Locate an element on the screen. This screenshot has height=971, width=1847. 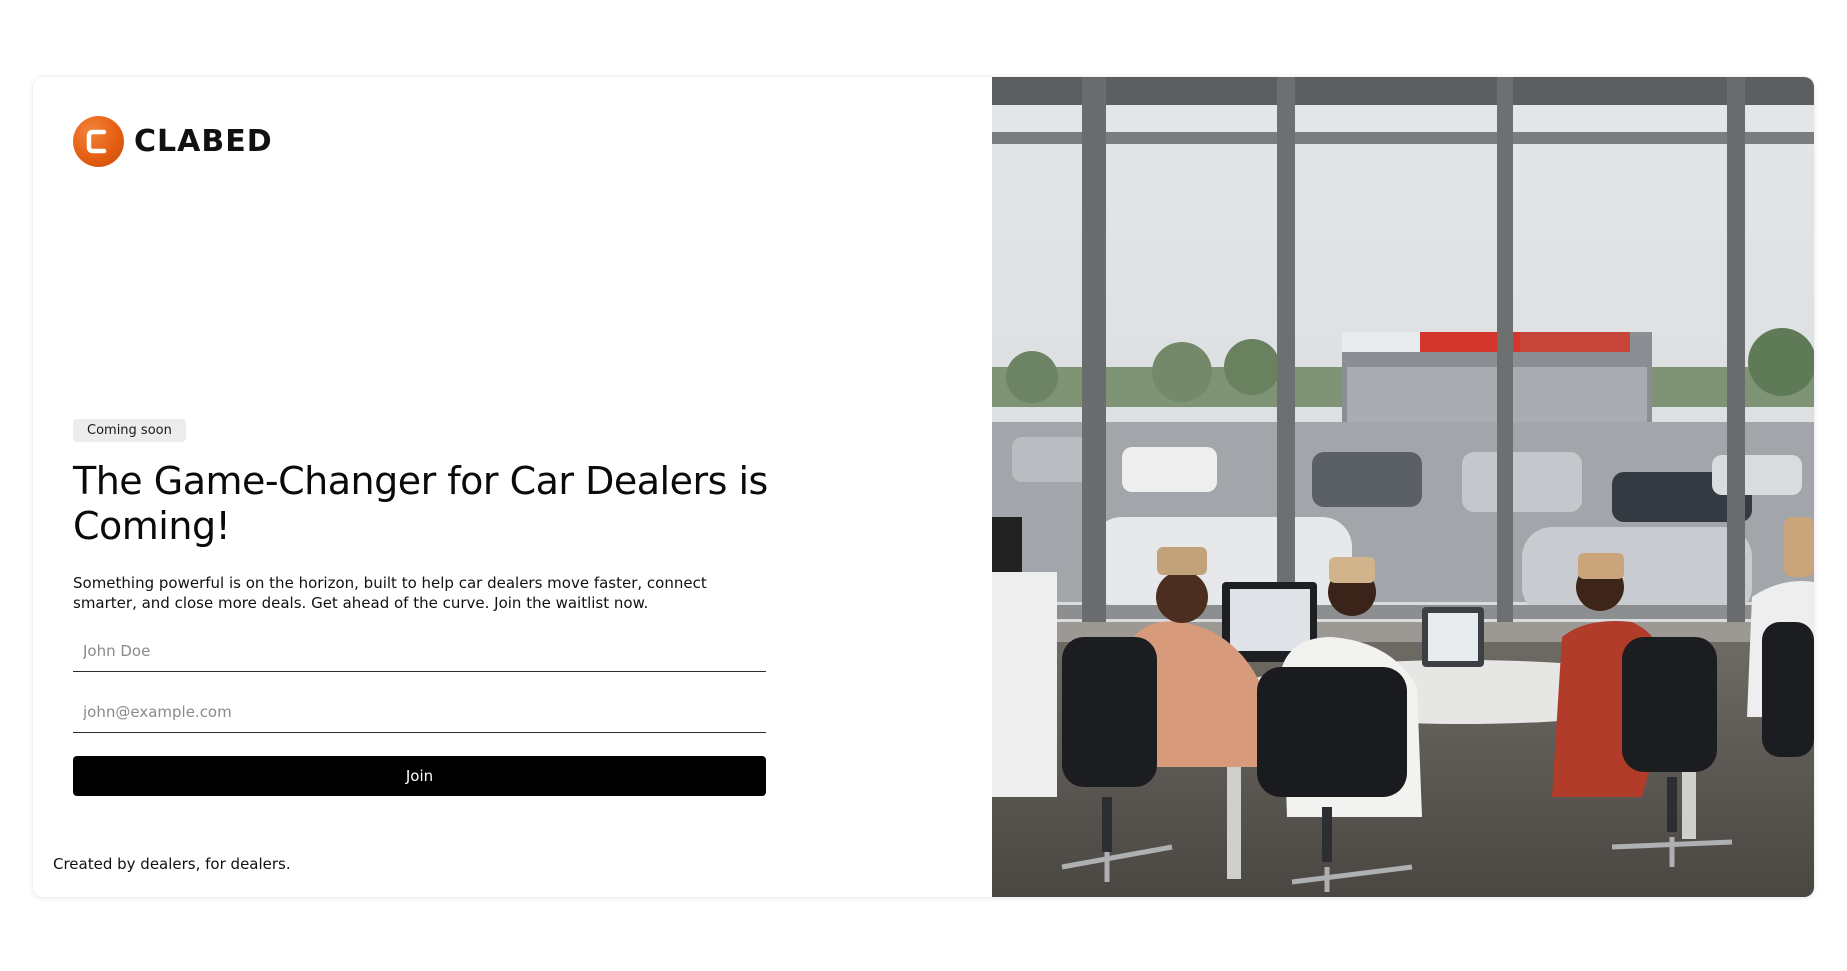
join-button: Join is located at coordinates (419, 776).